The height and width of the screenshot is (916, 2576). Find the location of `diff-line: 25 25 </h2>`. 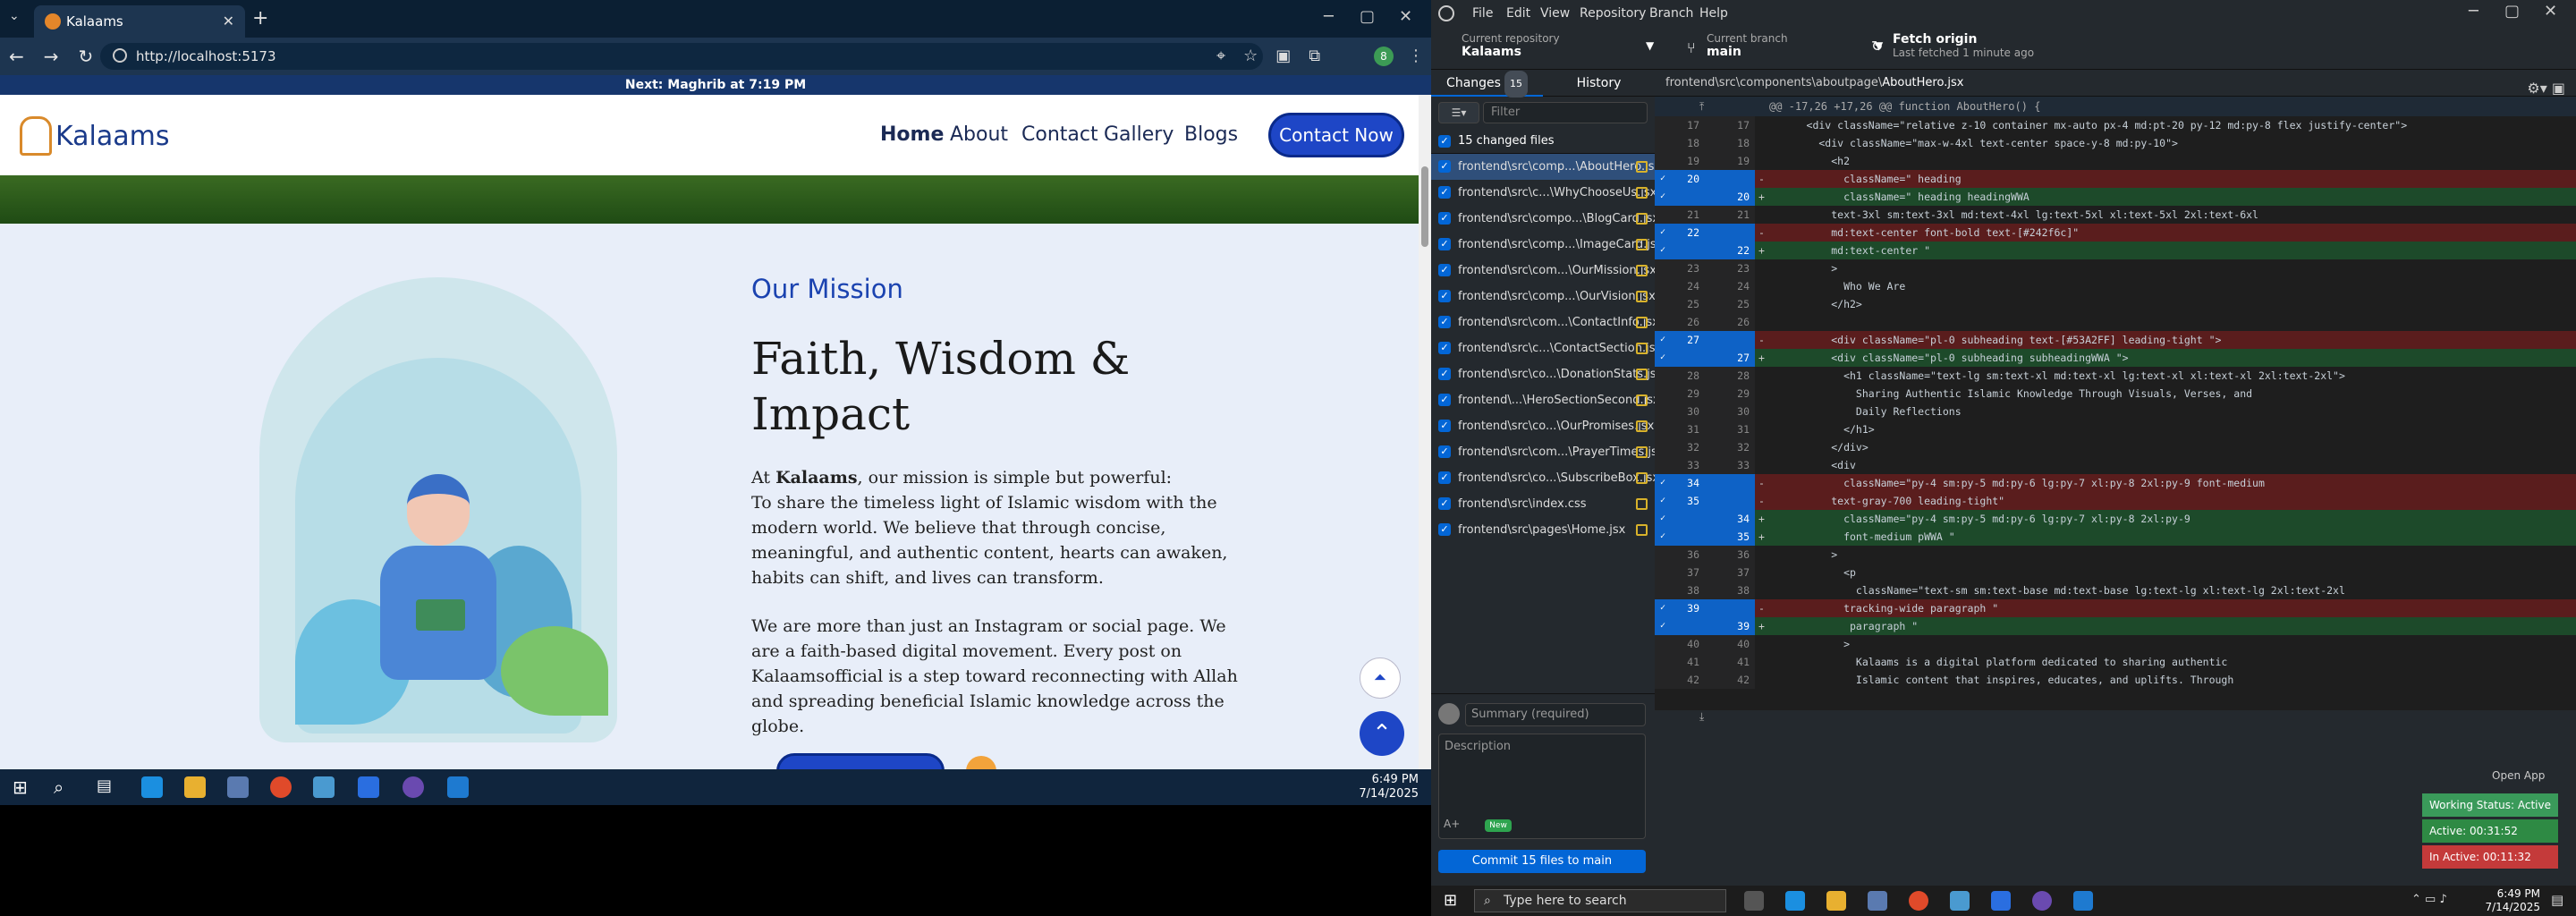

diff-line: 25 25 </h2> is located at coordinates (2115, 304).